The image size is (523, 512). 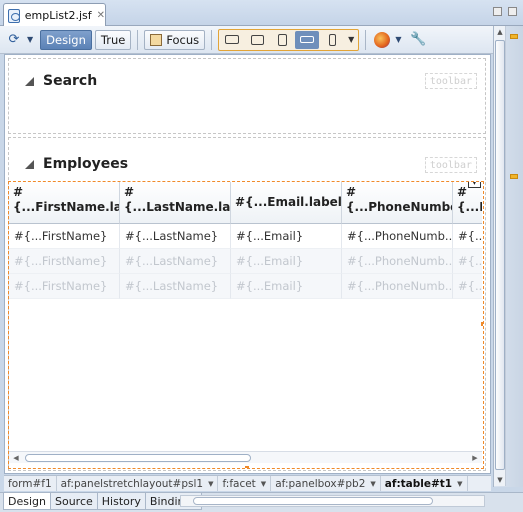 I want to click on vertical-scrollbar: ▲ ▼, so click(x=500, y=256).